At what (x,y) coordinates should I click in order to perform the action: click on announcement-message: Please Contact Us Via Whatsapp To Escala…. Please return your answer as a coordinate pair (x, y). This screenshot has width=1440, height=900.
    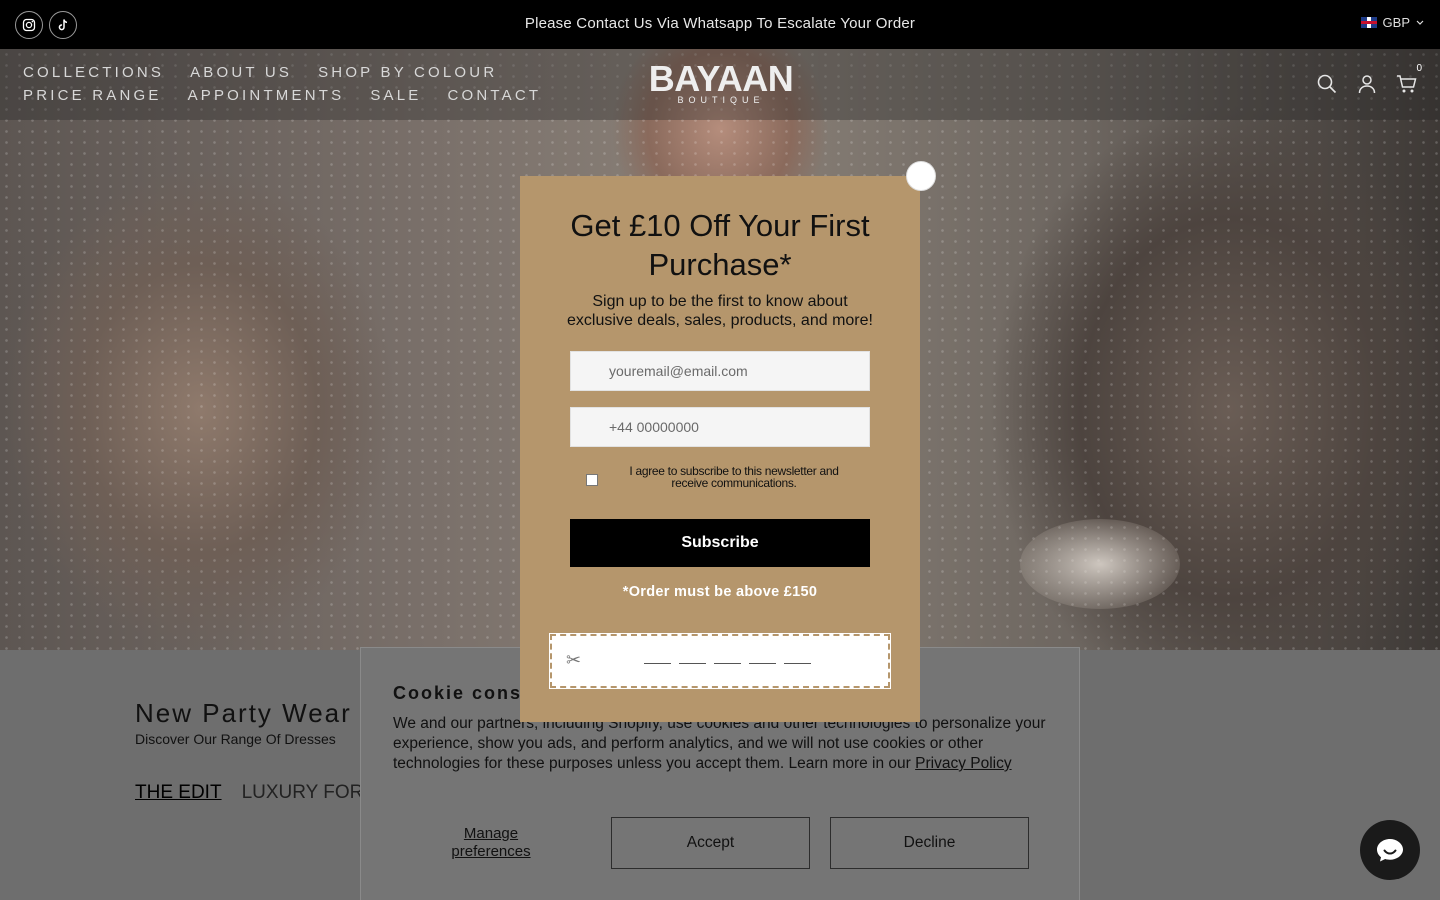
    Looking at the image, I should click on (720, 23).